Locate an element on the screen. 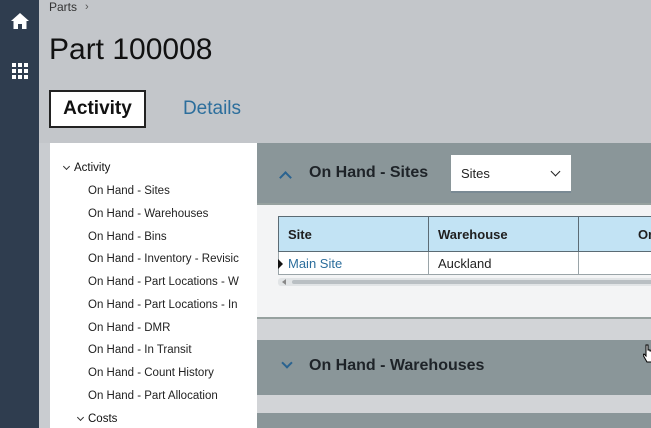  apps-menu-button is located at coordinates (19, 71).